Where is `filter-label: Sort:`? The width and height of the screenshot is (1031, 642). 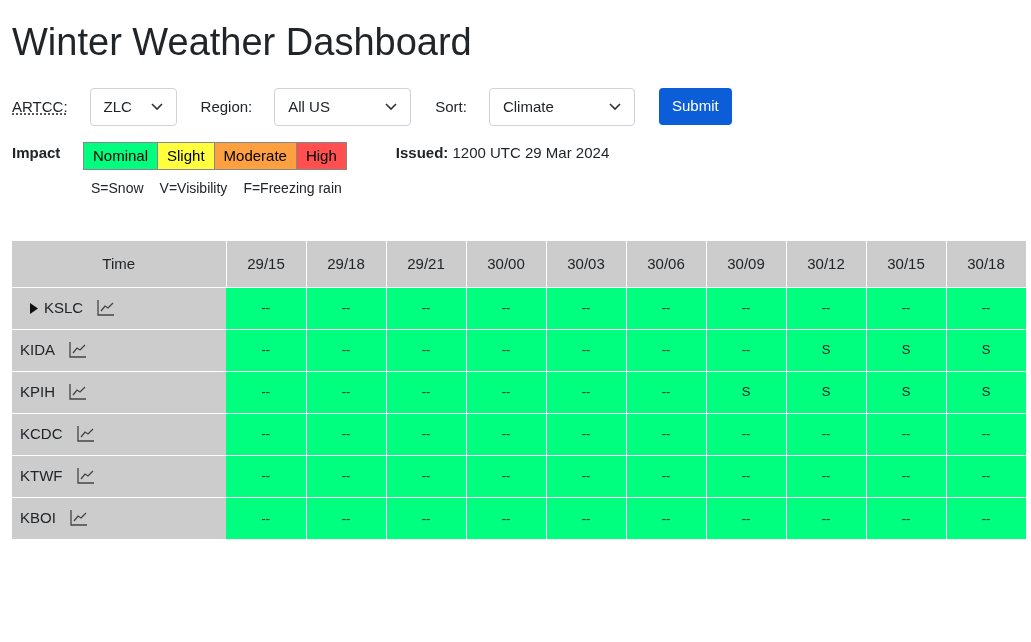
filter-label: Sort: is located at coordinates (451, 107).